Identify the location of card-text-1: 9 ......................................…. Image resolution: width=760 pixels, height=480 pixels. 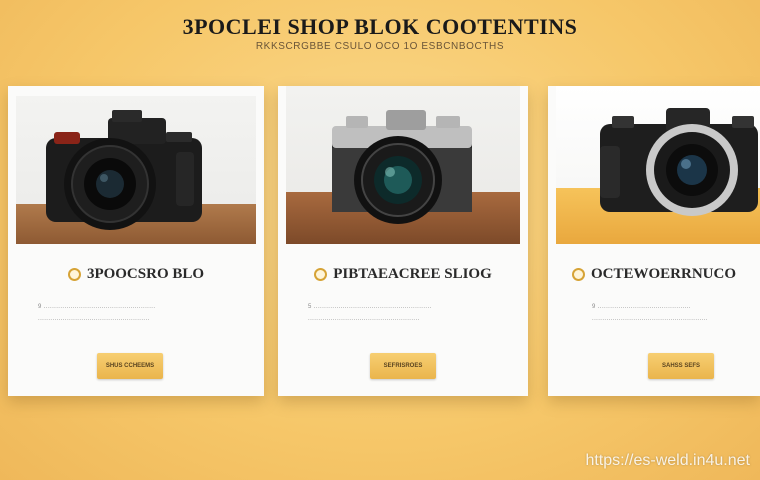
(136, 313).